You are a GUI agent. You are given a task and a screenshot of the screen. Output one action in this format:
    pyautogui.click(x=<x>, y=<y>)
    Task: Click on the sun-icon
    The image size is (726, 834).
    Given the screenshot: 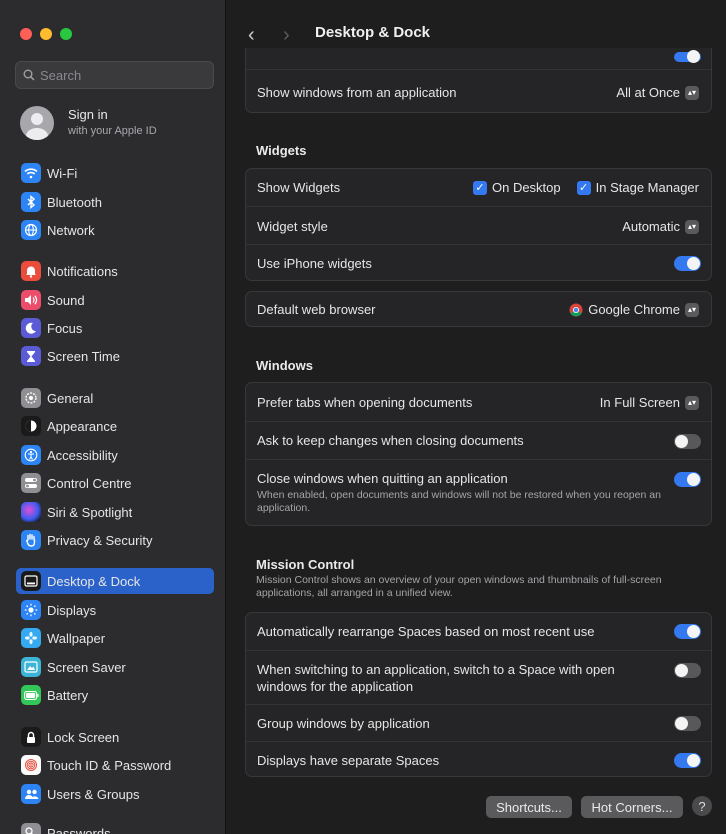 What is the action you would take?
    pyautogui.click(x=31, y=610)
    